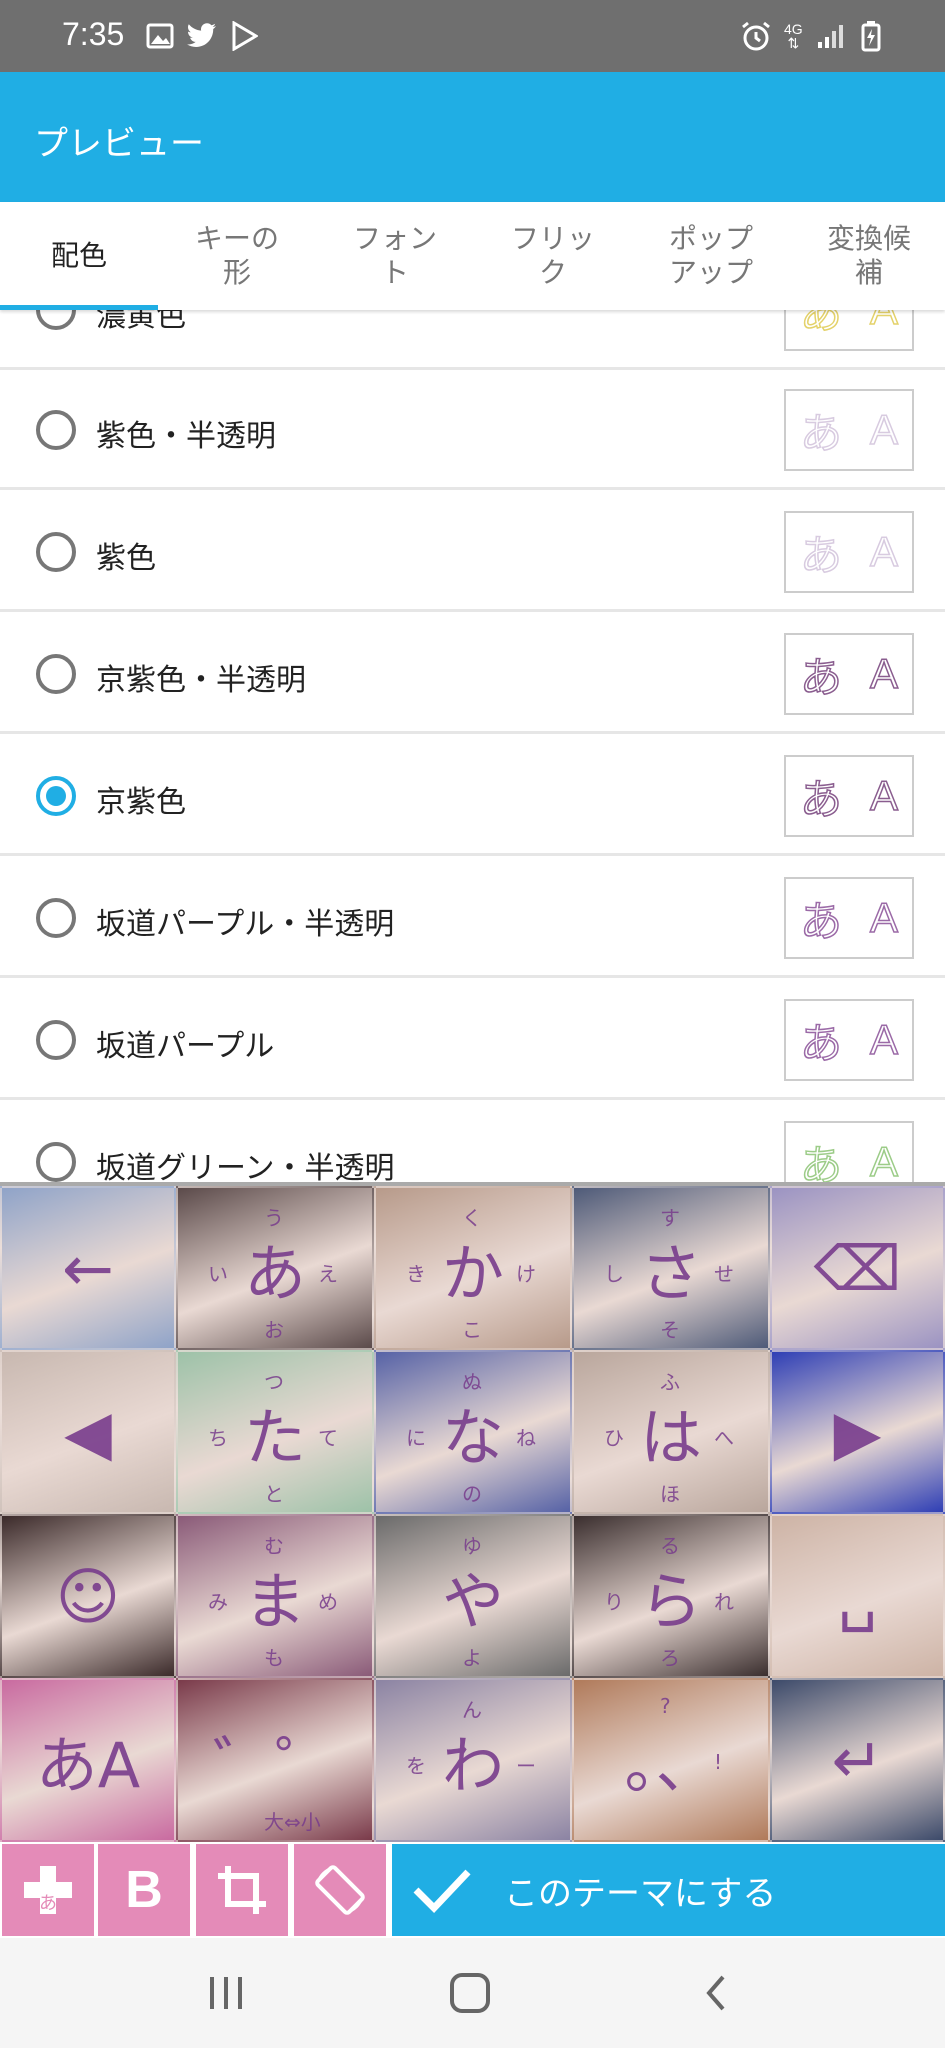  What do you see at coordinates (671, 1268) in the screenshot?
I see `keyboard-key: さしすせそ` at bounding box center [671, 1268].